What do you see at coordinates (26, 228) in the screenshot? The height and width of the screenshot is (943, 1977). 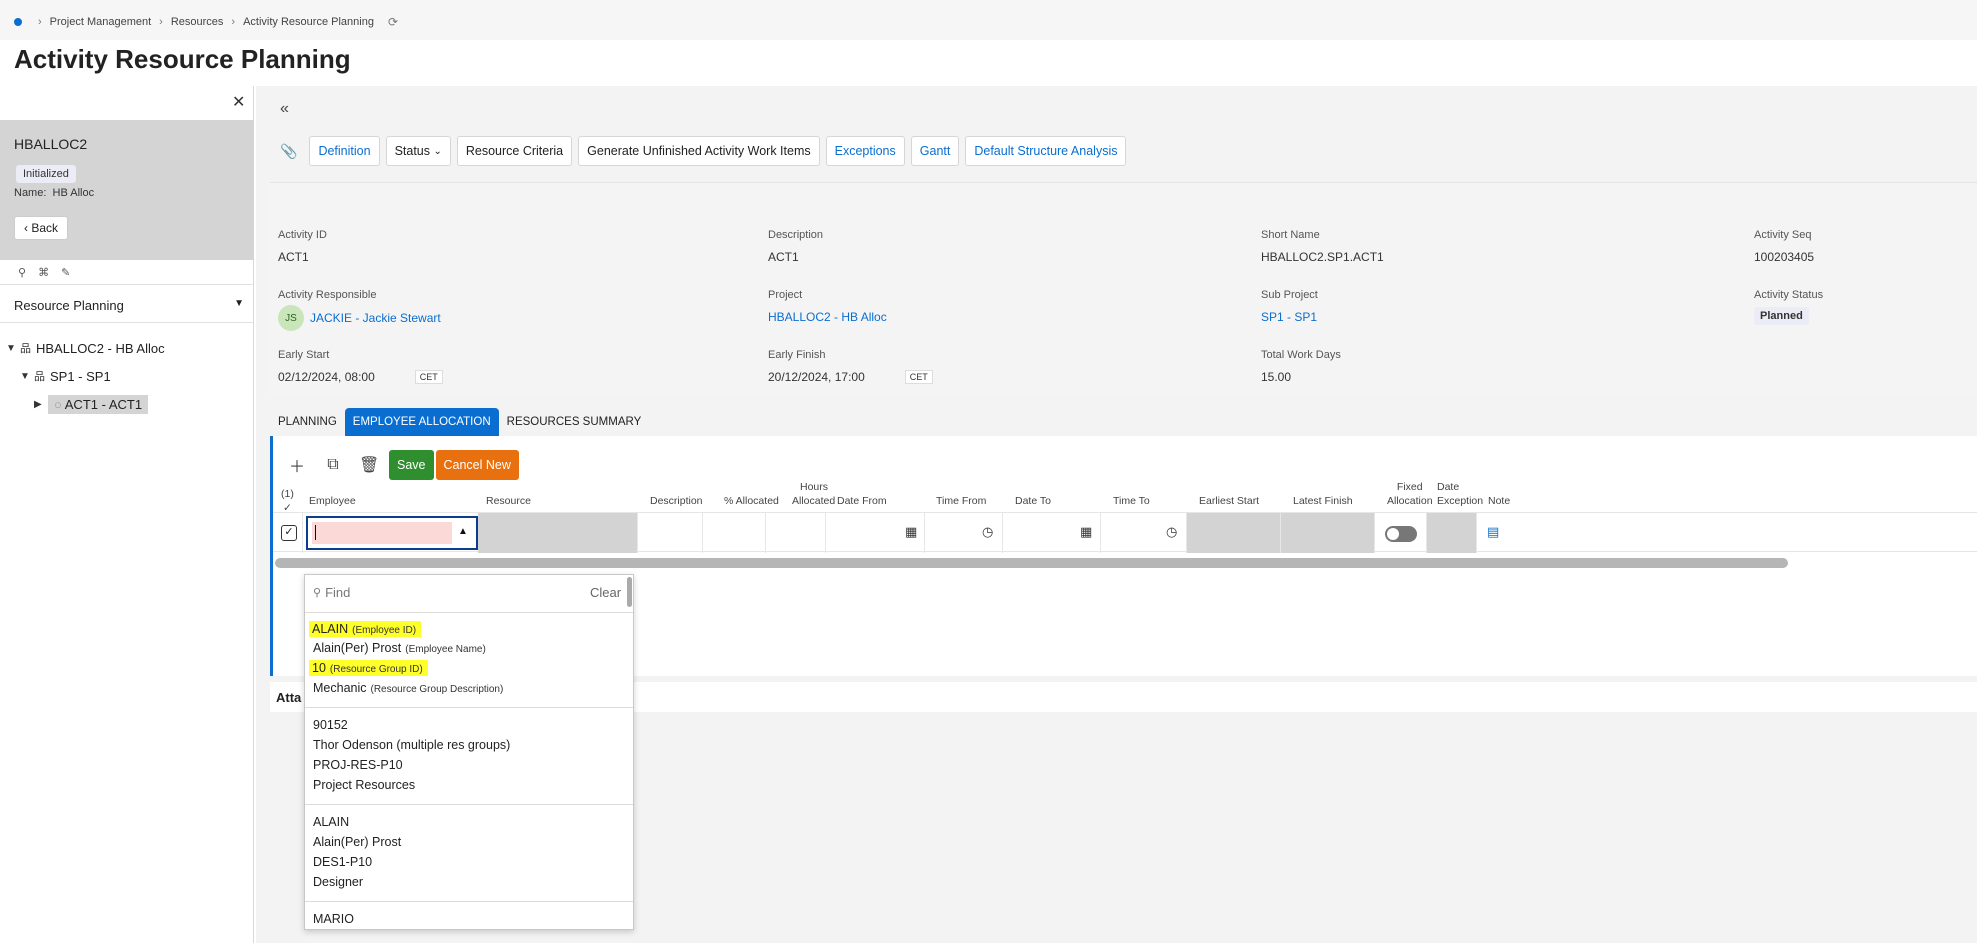 I see `chevron-left-icon: ‹` at bounding box center [26, 228].